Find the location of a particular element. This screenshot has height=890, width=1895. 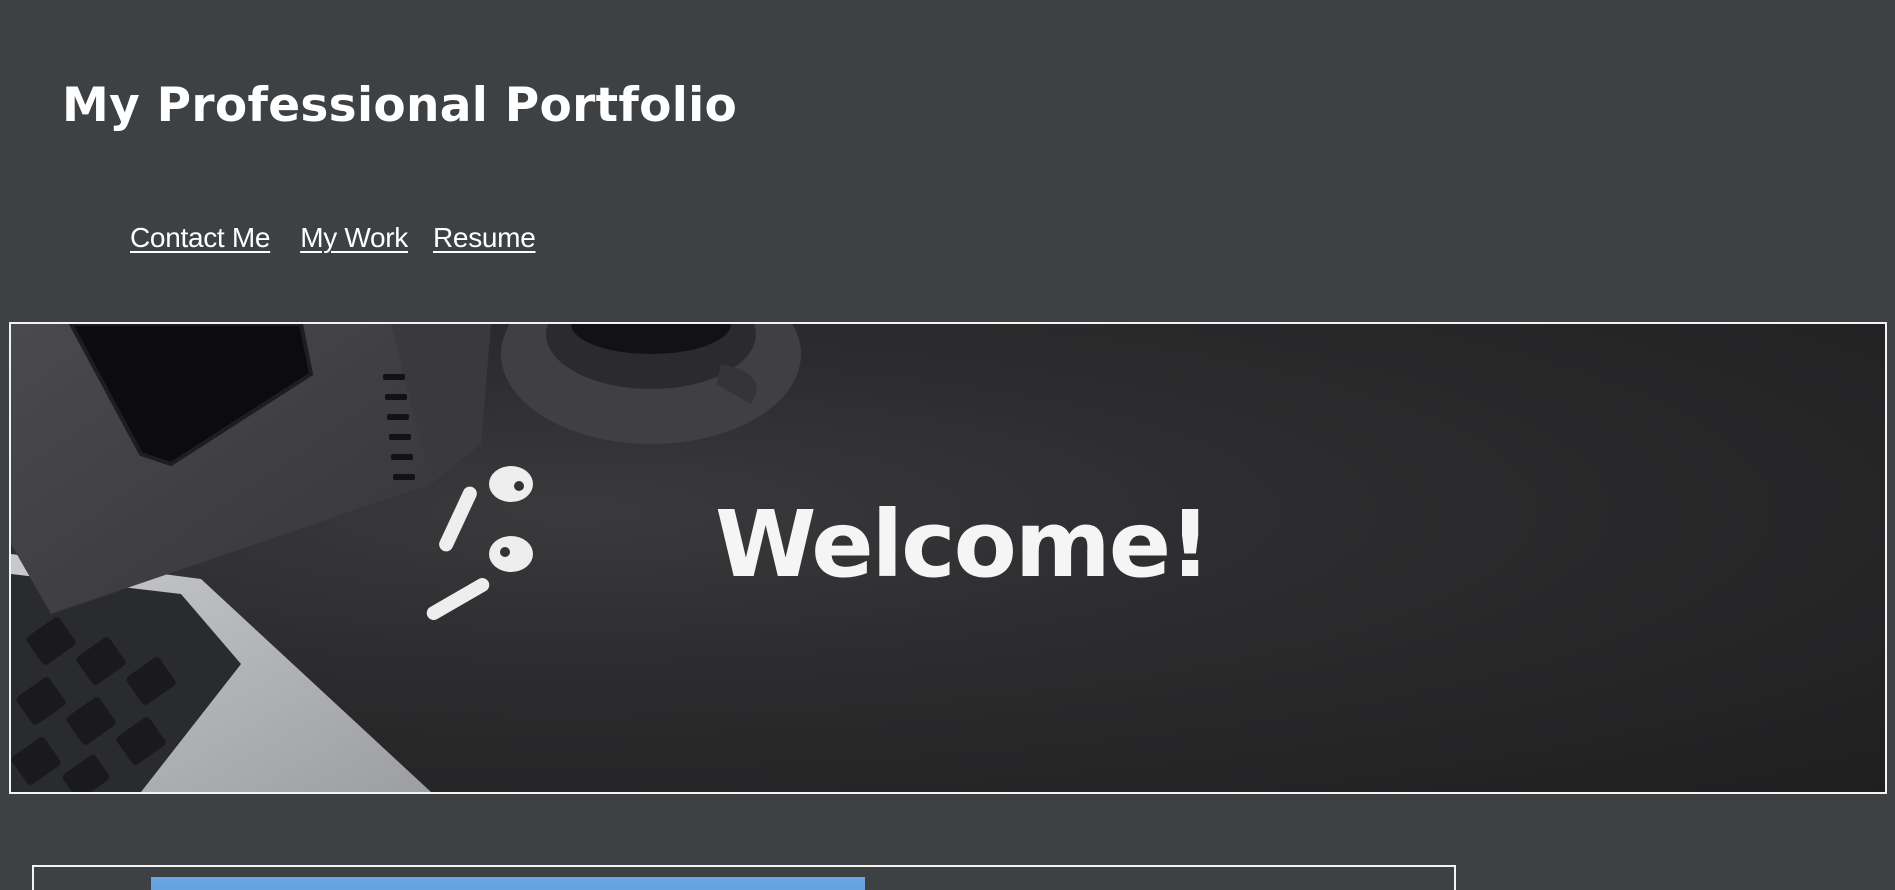

nav-link-resume: Resume is located at coordinates (484, 238).